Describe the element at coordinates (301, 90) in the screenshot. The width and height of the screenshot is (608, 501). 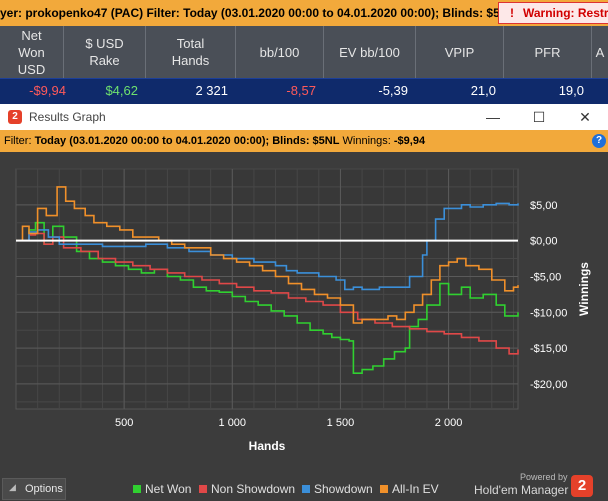
I see `value-bb100: -8,57` at that location.